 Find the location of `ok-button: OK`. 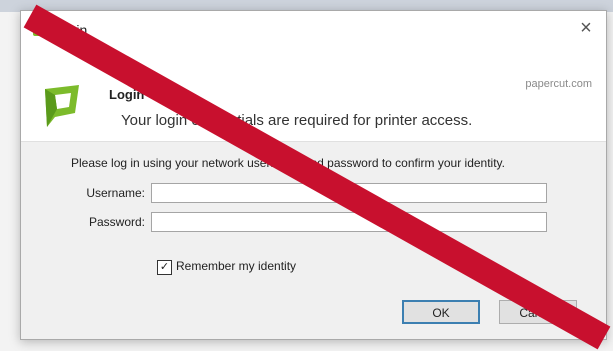

ok-button: OK is located at coordinates (441, 312).